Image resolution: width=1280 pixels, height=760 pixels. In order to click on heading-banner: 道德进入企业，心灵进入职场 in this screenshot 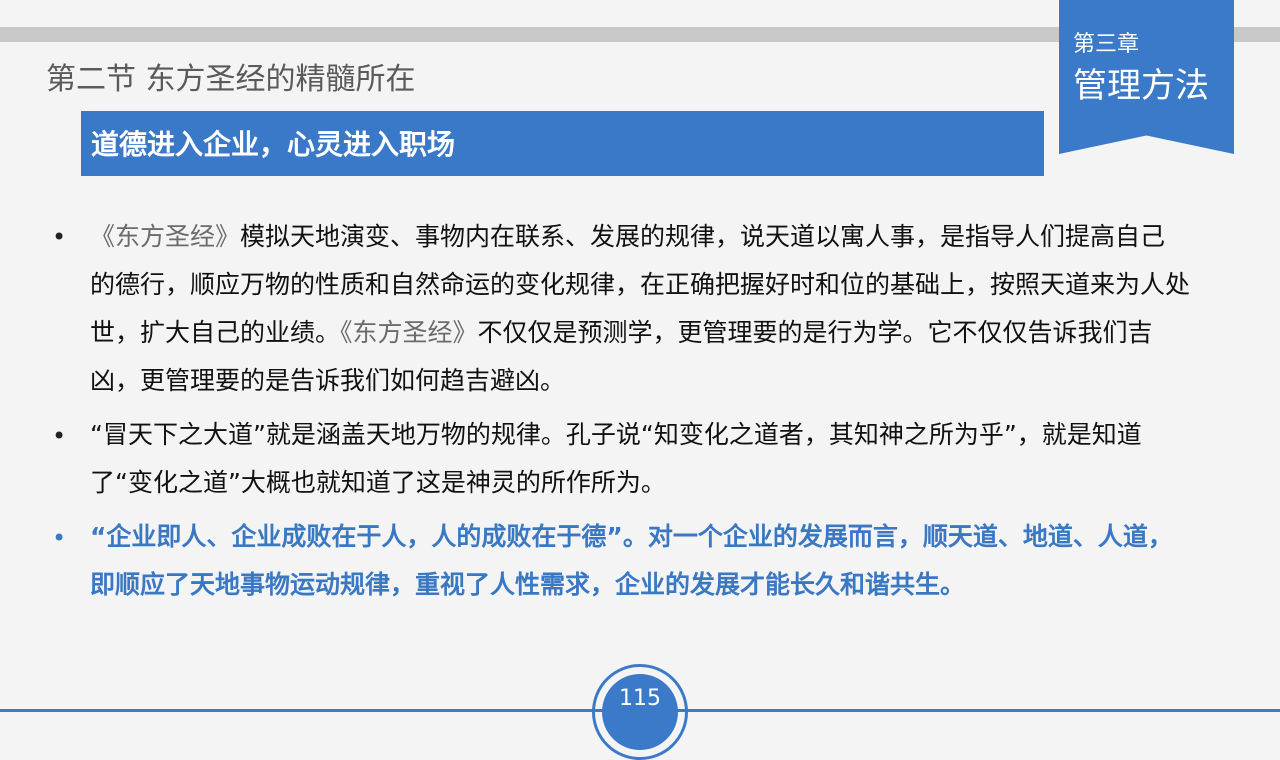, I will do `click(562, 143)`.